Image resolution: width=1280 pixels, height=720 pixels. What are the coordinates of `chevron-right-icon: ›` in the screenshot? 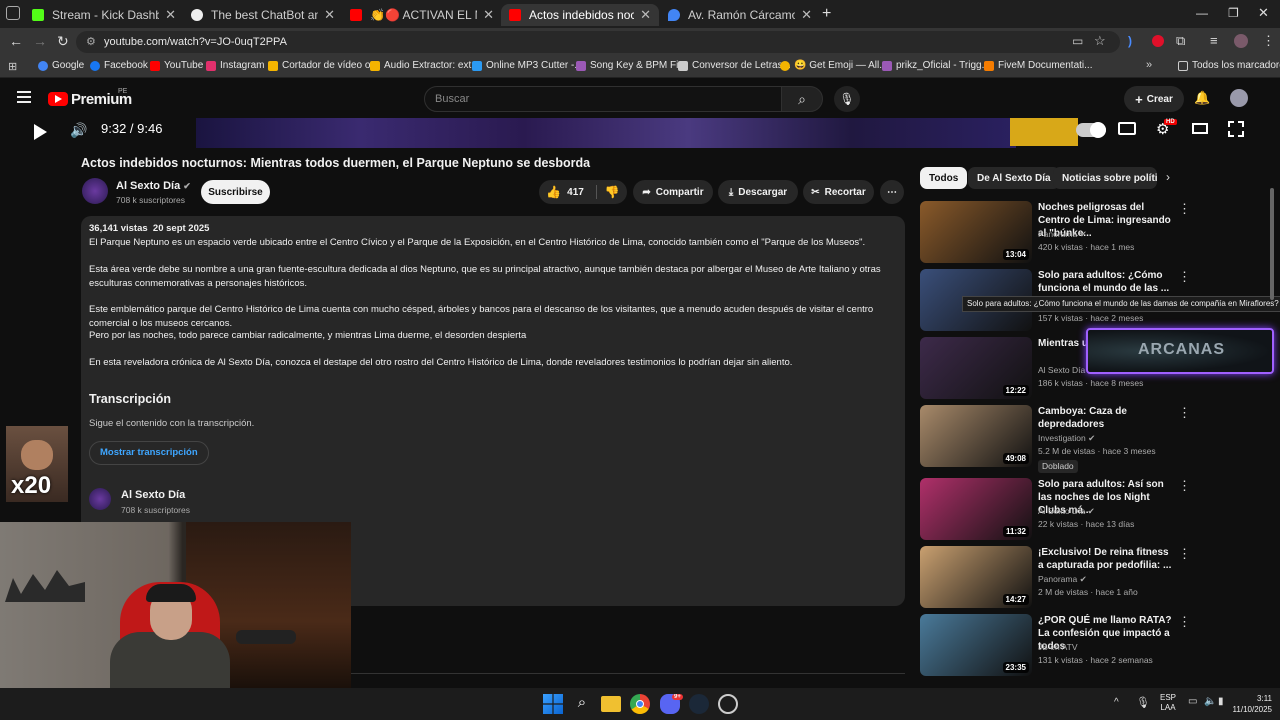 It's located at (1168, 177).